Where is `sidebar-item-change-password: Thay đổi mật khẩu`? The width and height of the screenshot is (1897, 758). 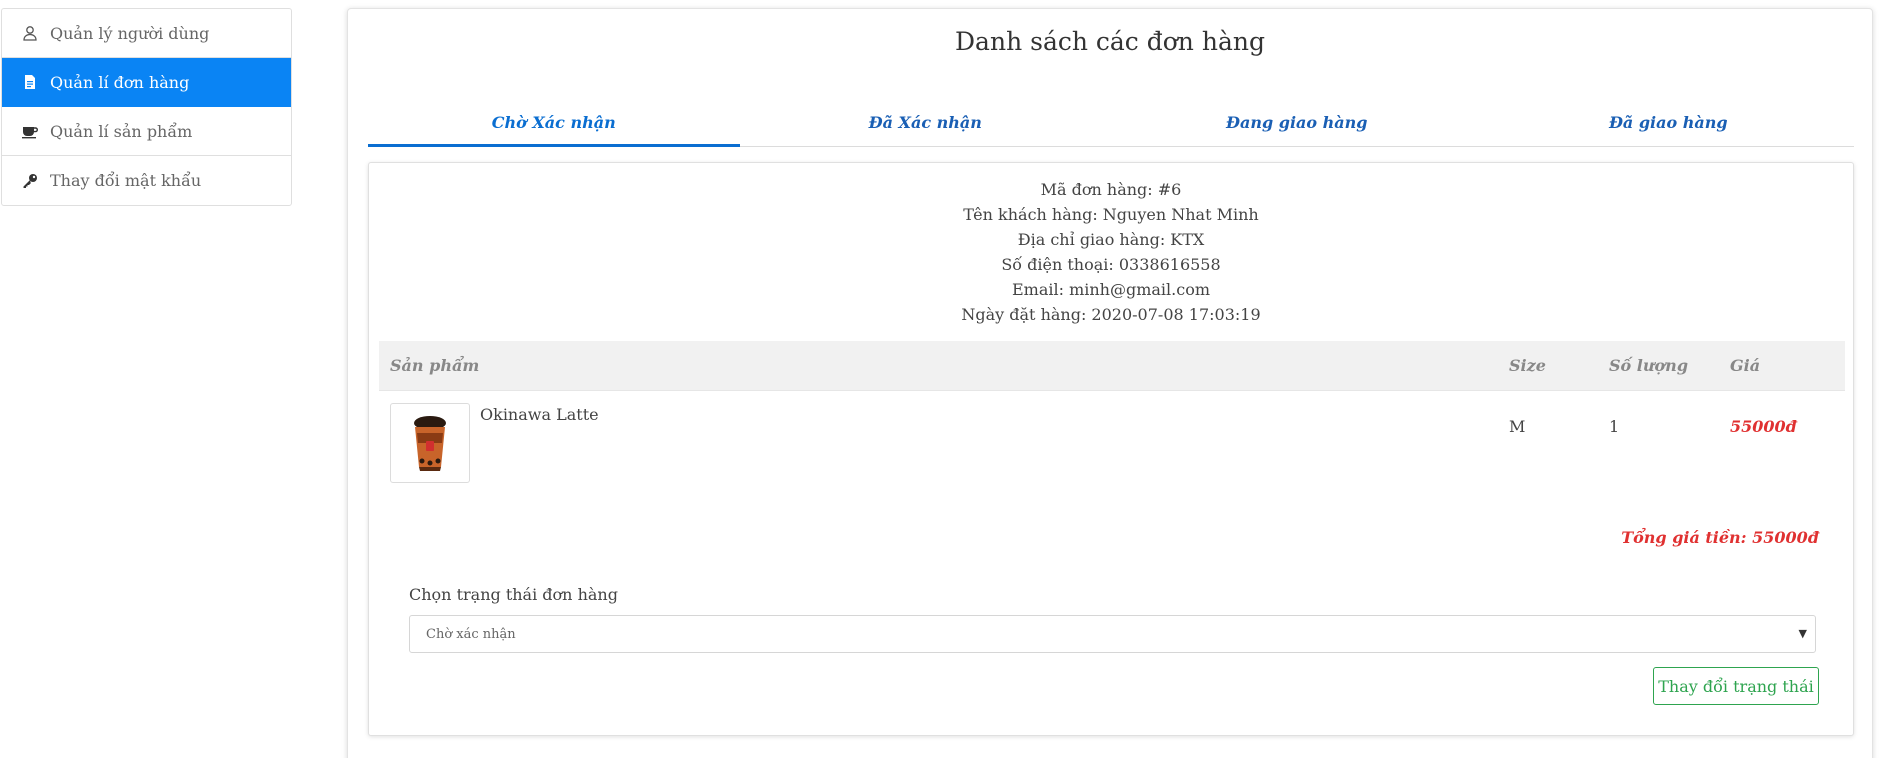 sidebar-item-change-password: Thay đổi mật khẩu is located at coordinates (146, 180).